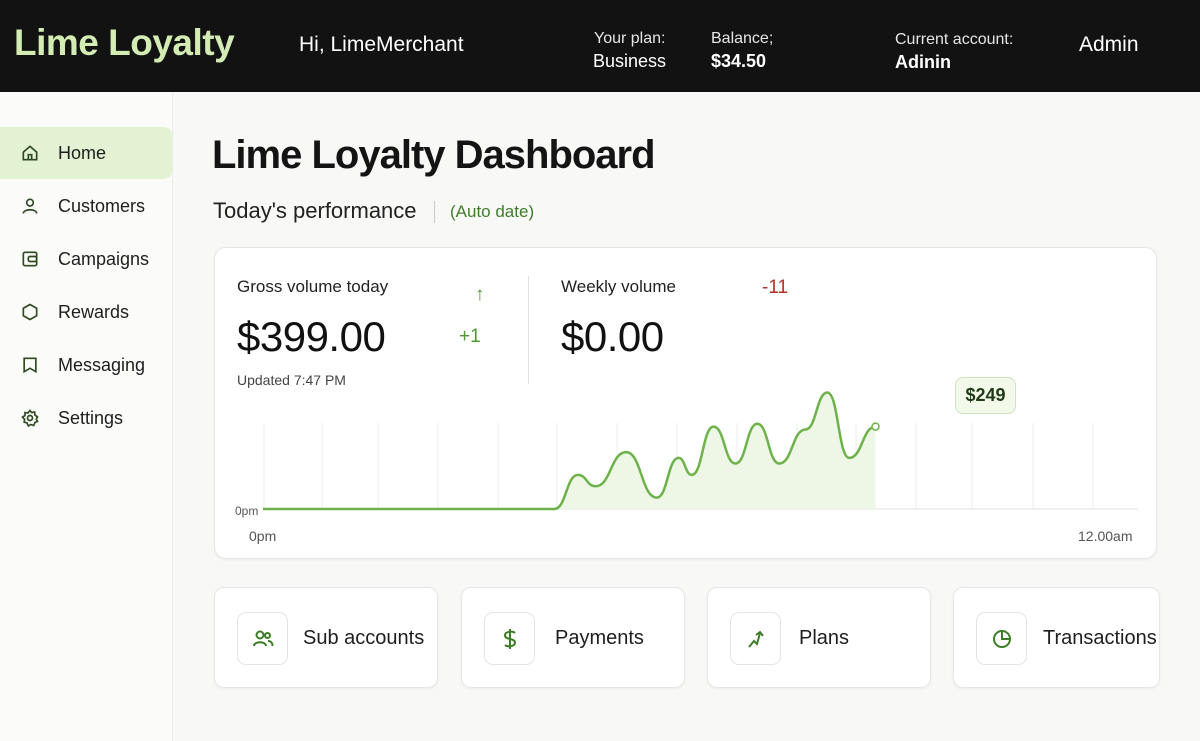 This screenshot has width=1200, height=741. I want to click on sidebar-item-campaigns: Campaigns, so click(86, 259).